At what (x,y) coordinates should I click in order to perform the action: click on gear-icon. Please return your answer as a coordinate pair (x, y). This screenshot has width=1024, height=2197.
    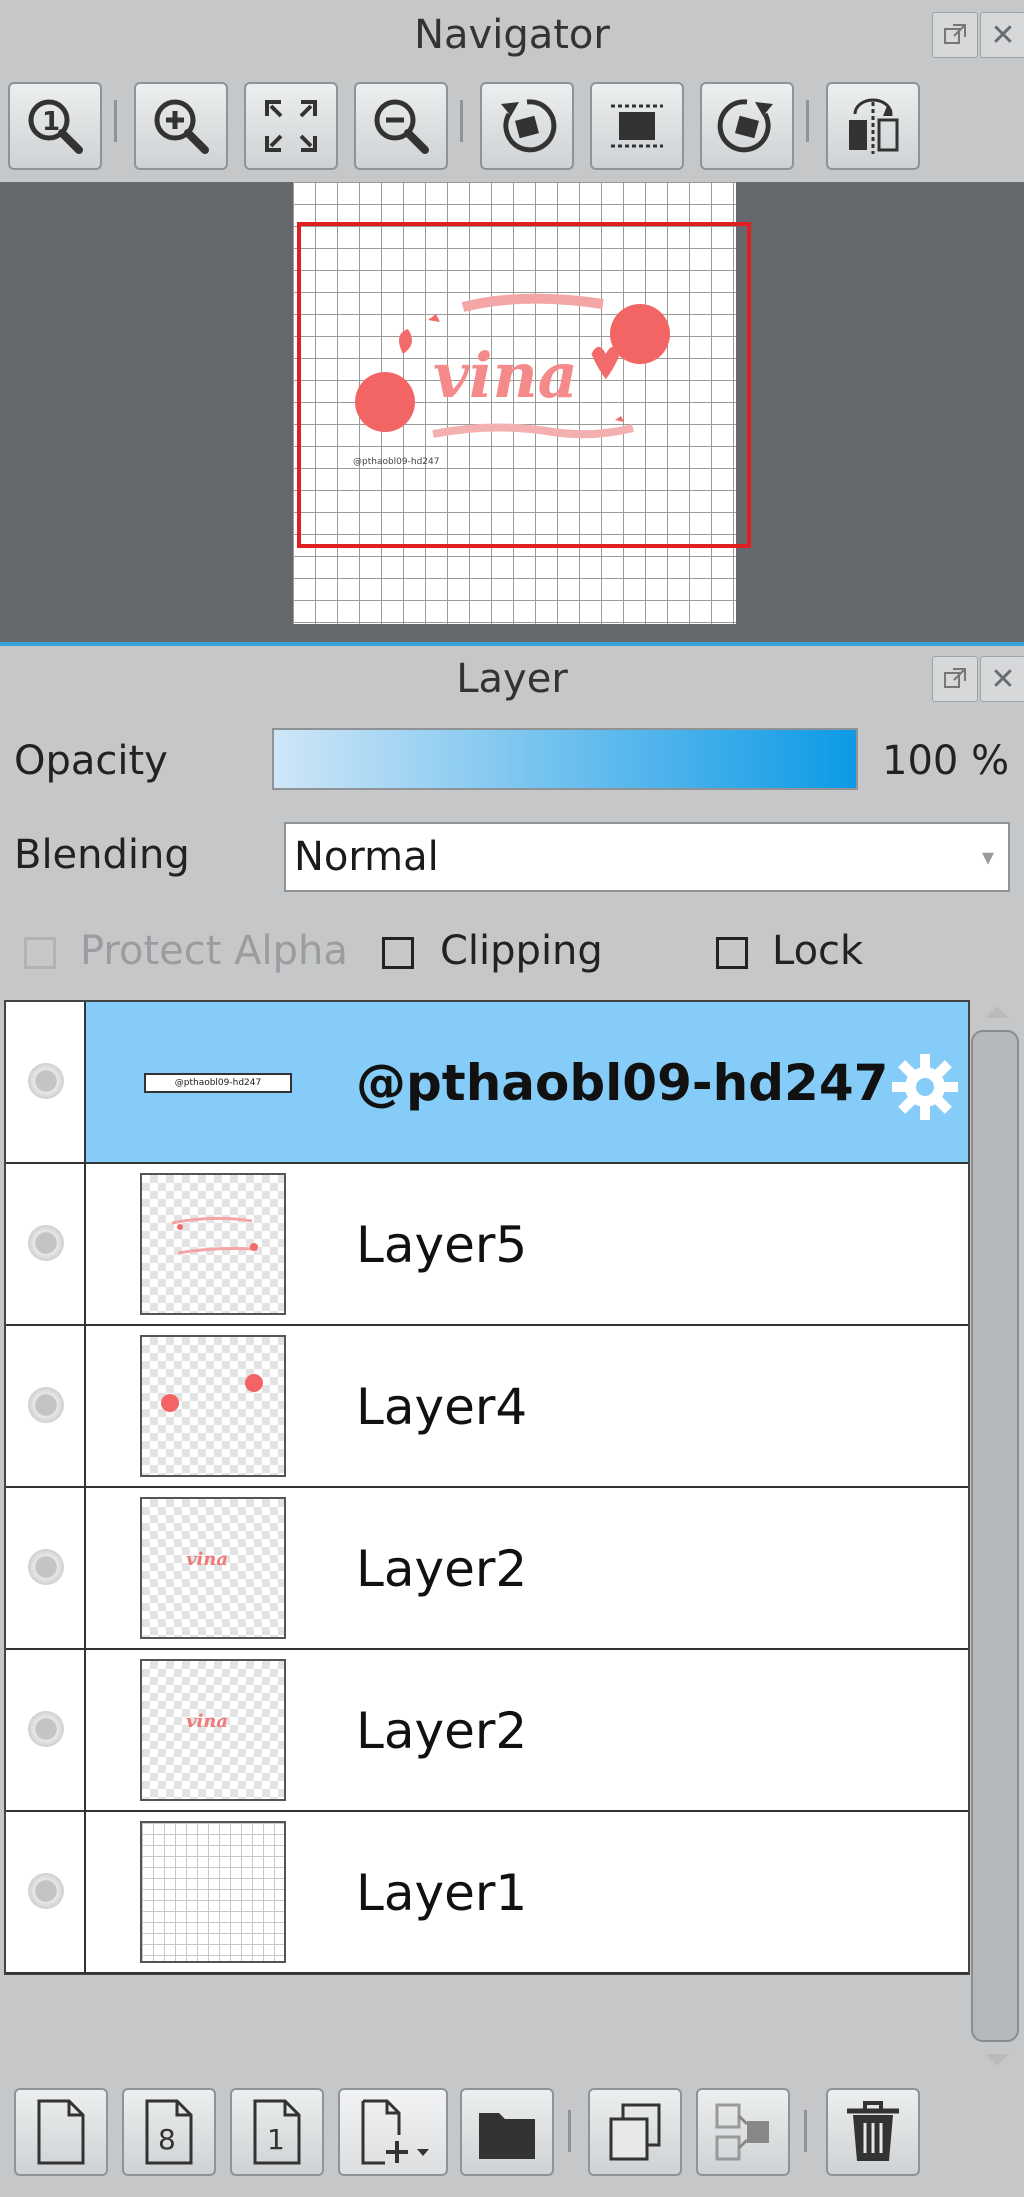
    Looking at the image, I should click on (925, 1087).